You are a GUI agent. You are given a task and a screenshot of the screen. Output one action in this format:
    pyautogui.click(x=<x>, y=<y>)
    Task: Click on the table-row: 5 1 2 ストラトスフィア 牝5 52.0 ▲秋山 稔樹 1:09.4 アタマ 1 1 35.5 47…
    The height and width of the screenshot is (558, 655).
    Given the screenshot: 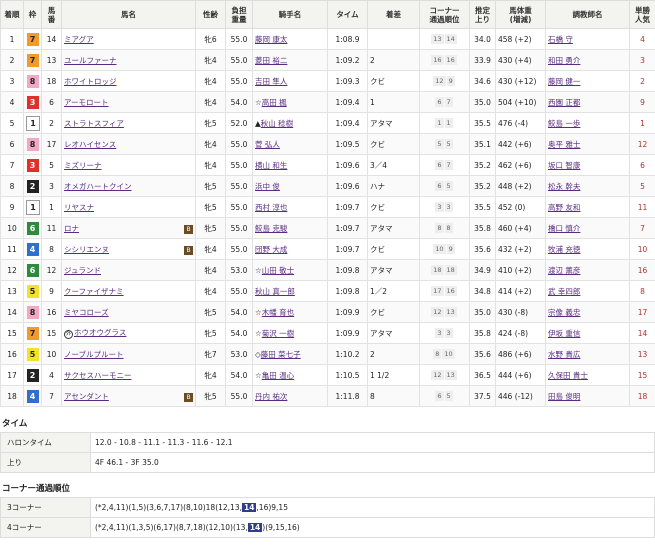 What is the action you would take?
    pyautogui.click(x=327, y=123)
    